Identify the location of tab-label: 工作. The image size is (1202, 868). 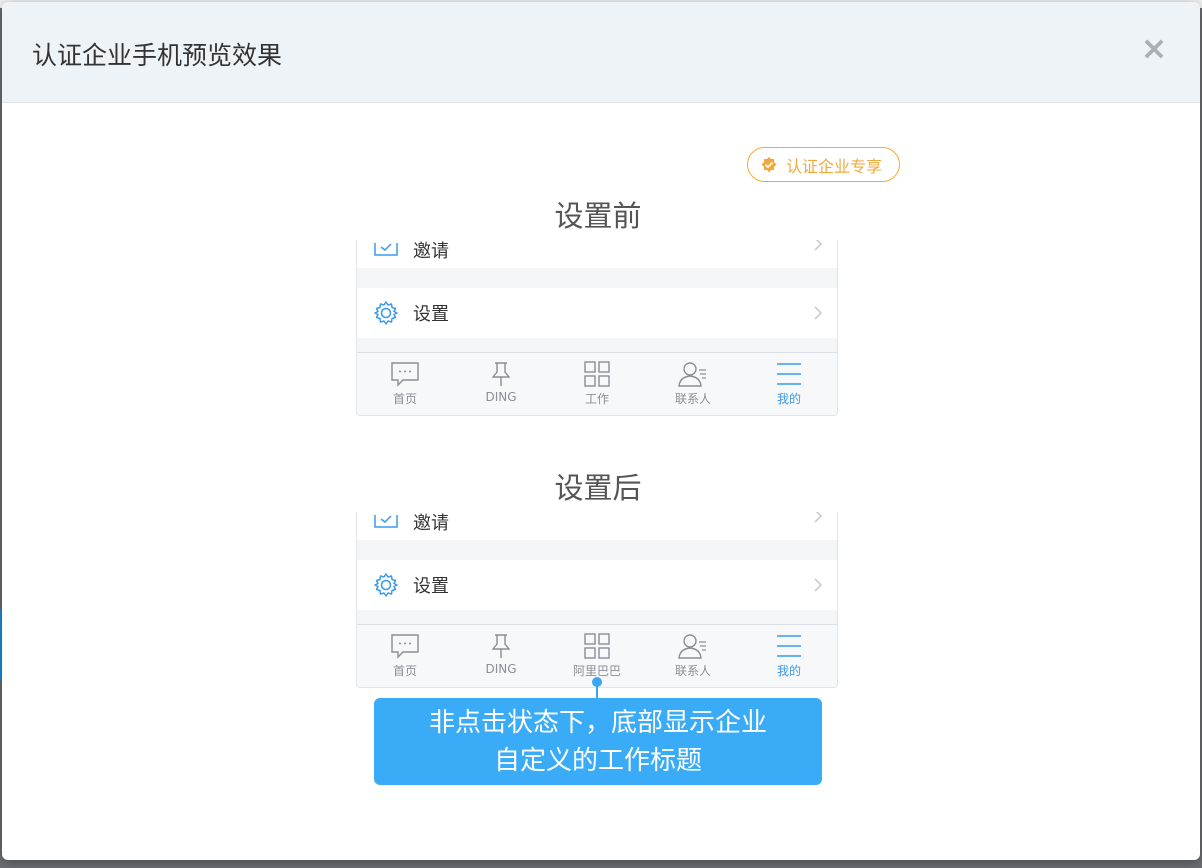
(596, 399).